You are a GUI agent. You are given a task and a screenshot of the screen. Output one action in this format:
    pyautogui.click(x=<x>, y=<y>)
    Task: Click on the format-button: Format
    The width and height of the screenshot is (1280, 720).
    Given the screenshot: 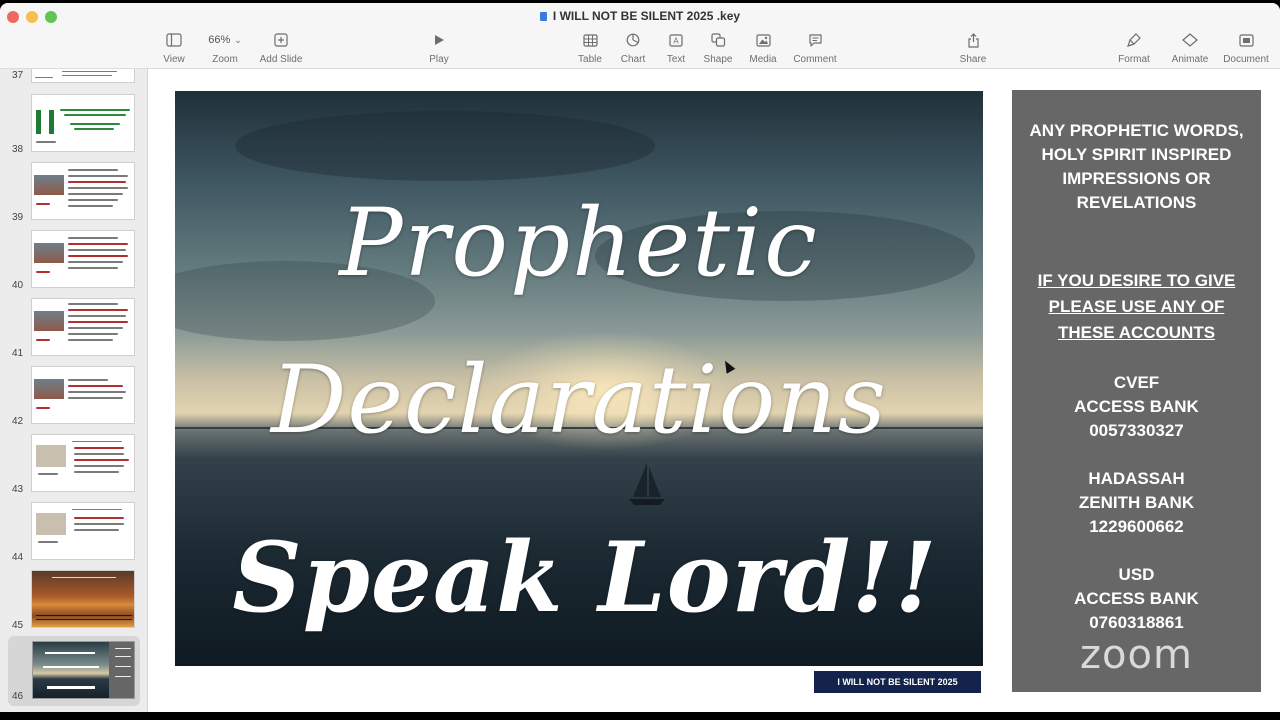 What is the action you would take?
    pyautogui.click(x=1134, y=47)
    